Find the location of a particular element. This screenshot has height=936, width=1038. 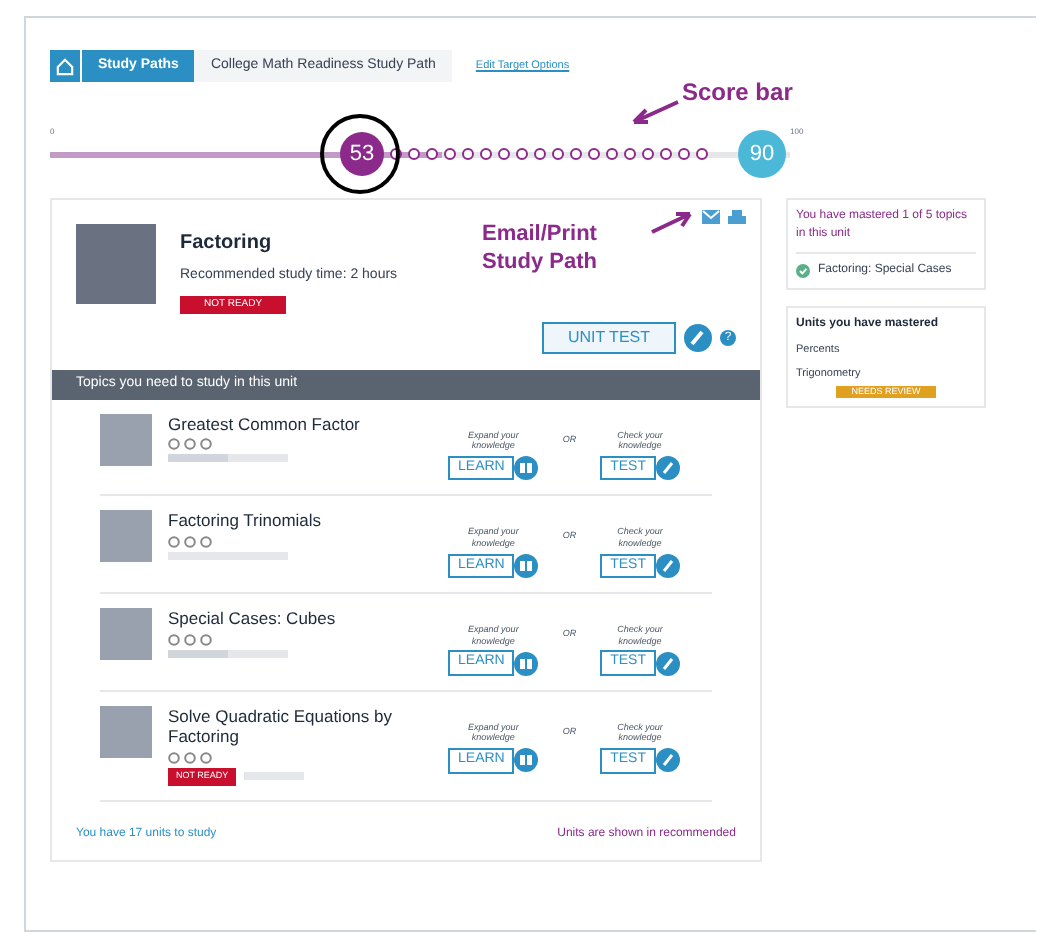

annotation-text: Email/Print Study Path is located at coordinates (540, 249).